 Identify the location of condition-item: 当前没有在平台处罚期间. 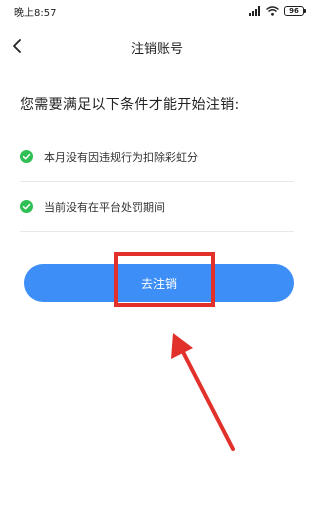
(157, 207).